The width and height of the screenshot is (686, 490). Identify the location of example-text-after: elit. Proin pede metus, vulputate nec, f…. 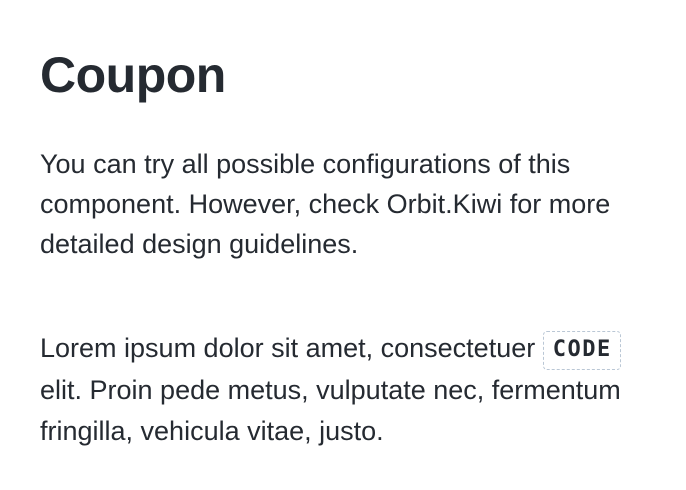
(330, 410).